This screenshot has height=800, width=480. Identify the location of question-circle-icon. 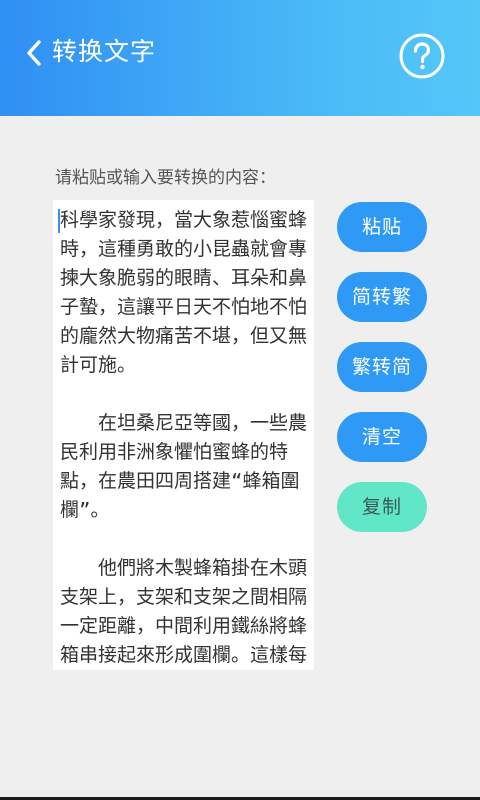
(422, 56).